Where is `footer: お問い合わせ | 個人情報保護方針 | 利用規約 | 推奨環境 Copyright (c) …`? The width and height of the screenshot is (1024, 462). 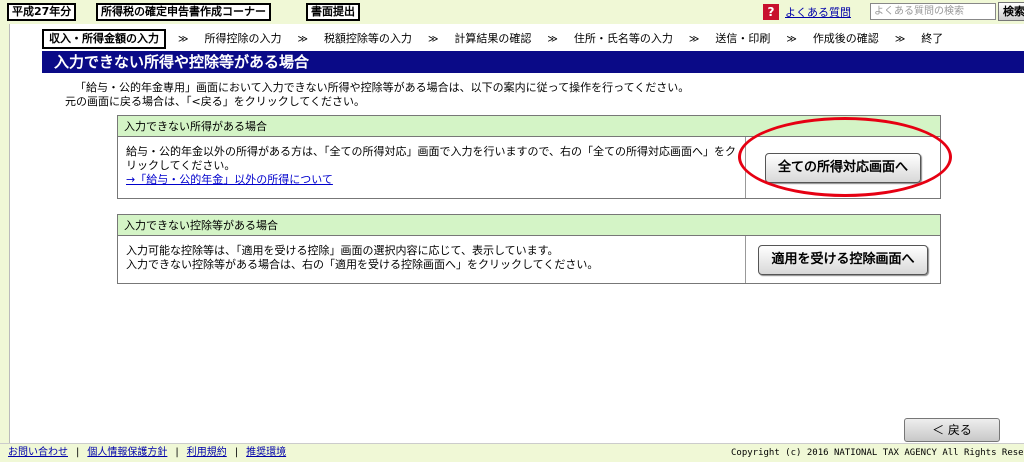
footer: お問い合わせ | 個人情報保護方針 | 利用規約 | 推奨環境 Copyright (c) … is located at coordinates (512, 452).